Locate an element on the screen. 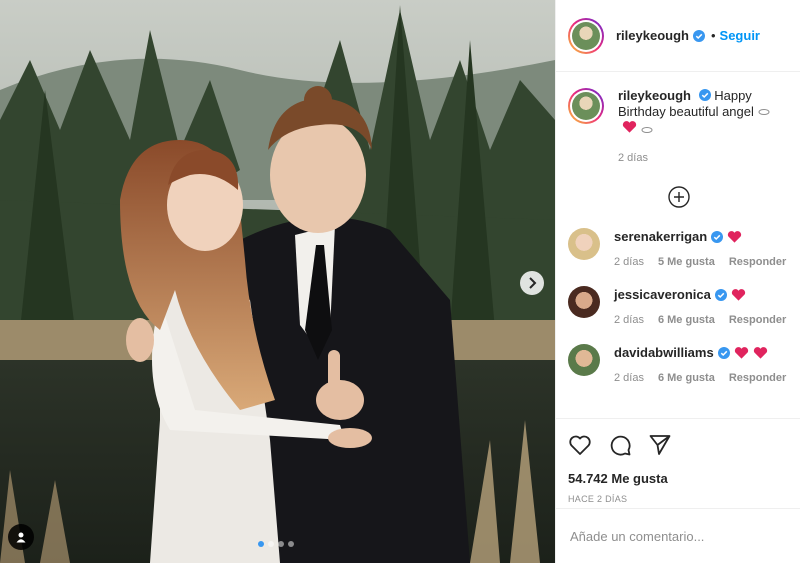  carousel-next-button is located at coordinates (532, 283).